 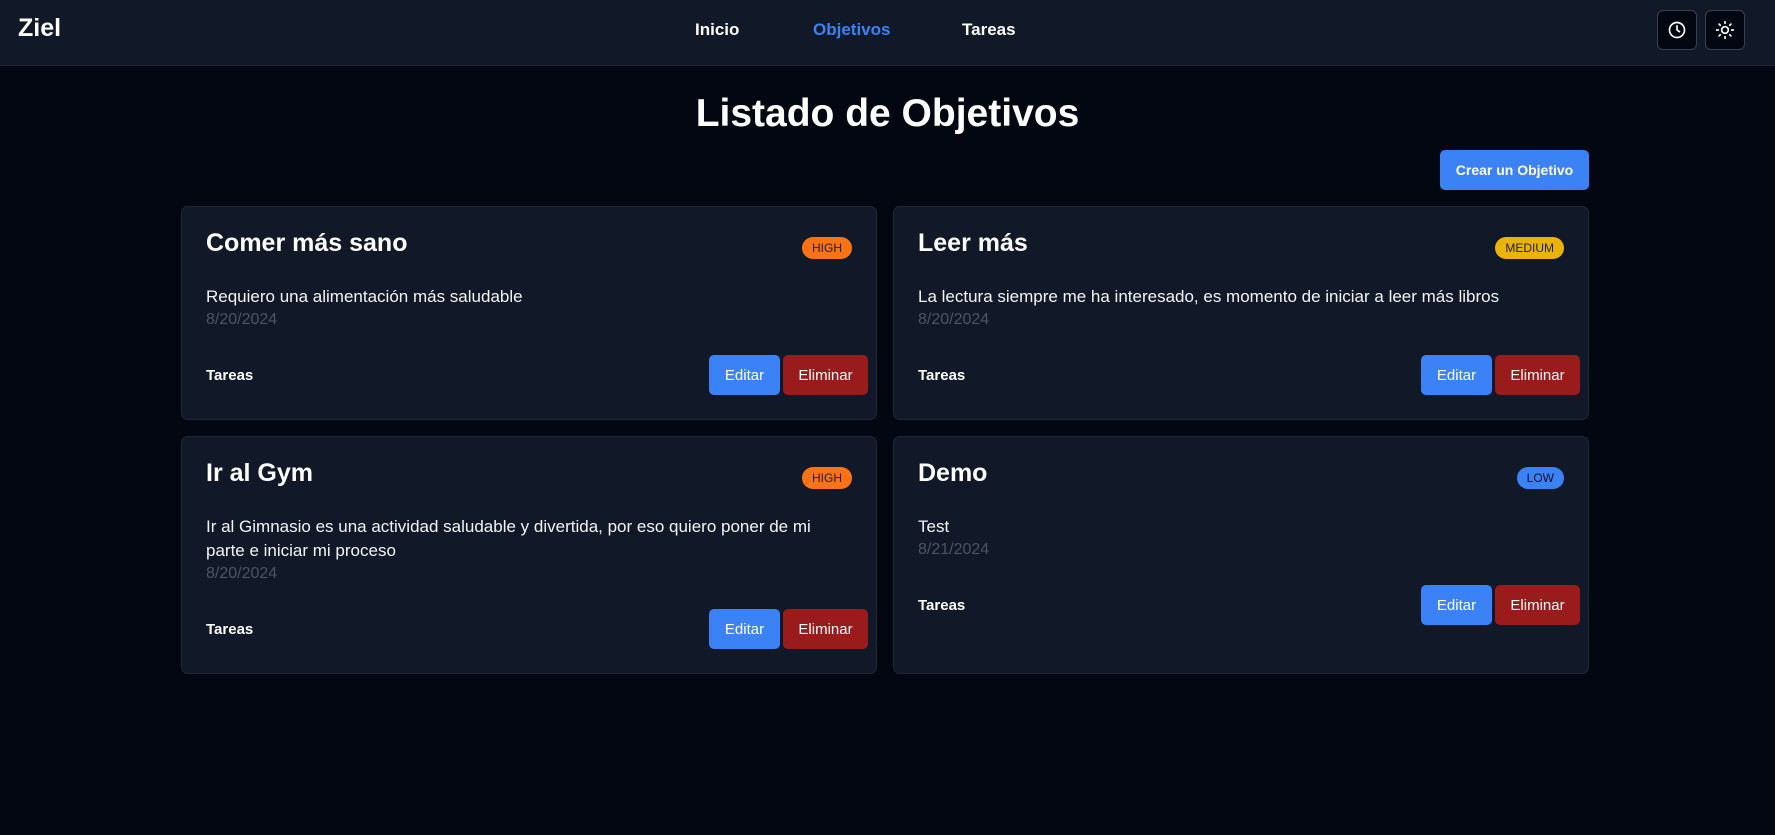 I want to click on page-title: Listado de Objetivos, so click(x=887, y=113).